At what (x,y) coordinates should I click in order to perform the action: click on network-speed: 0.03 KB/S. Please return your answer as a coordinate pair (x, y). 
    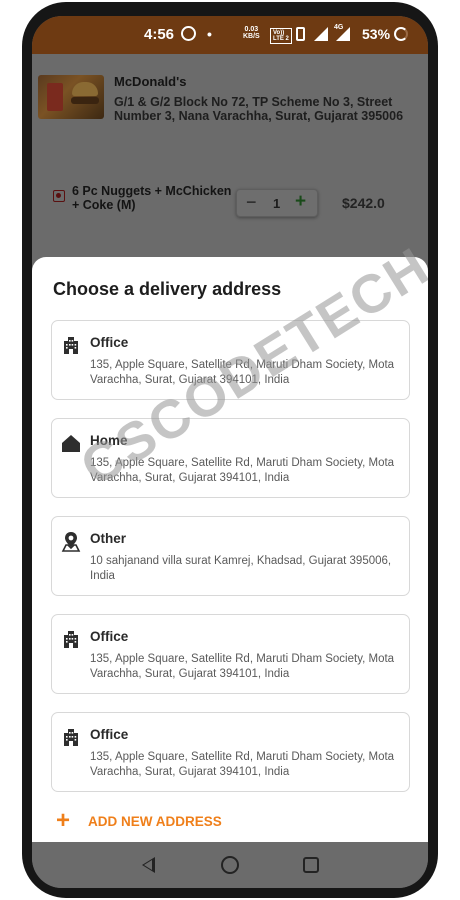
    Looking at the image, I should click on (251, 33).